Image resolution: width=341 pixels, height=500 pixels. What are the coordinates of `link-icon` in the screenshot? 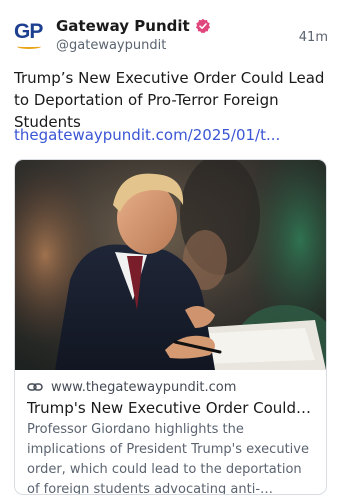 It's located at (35, 387).